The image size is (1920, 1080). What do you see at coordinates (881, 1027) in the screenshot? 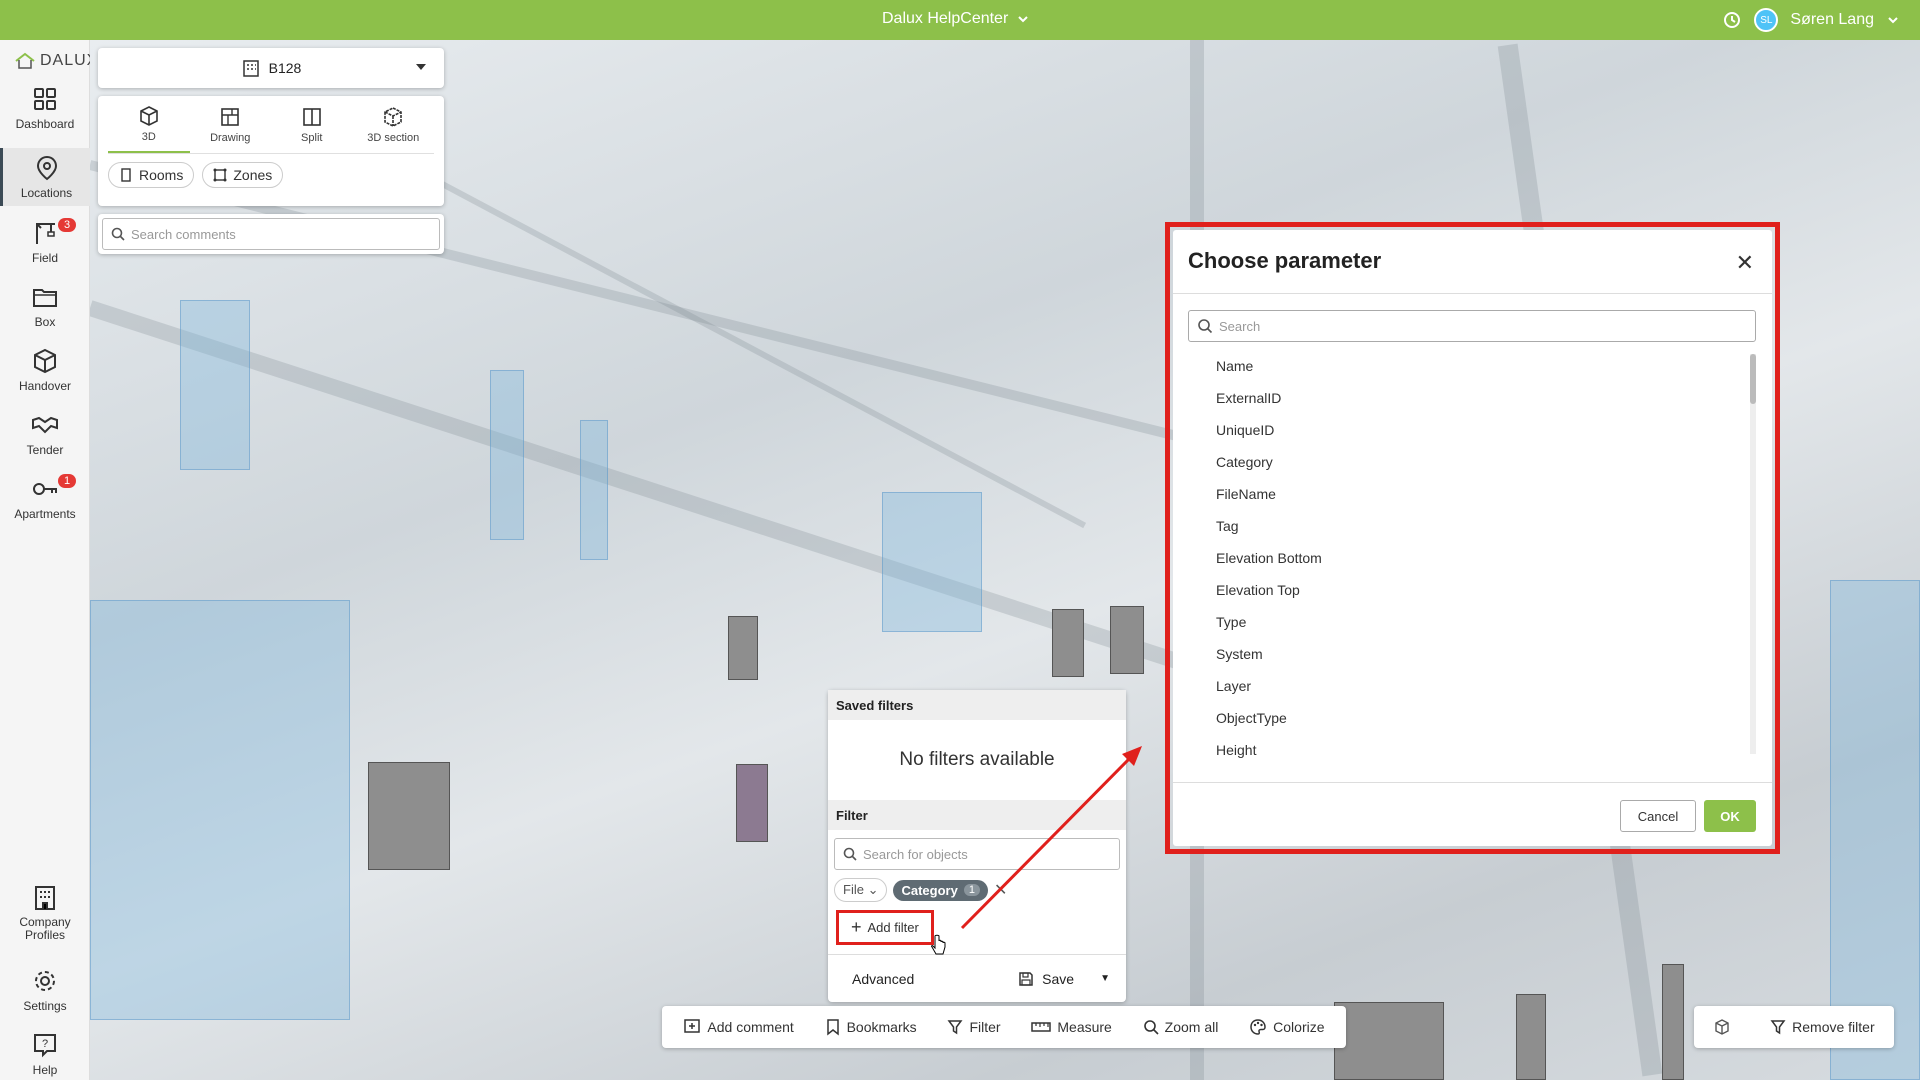
I see `toolbar-label: Bookmarks` at bounding box center [881, 1027].